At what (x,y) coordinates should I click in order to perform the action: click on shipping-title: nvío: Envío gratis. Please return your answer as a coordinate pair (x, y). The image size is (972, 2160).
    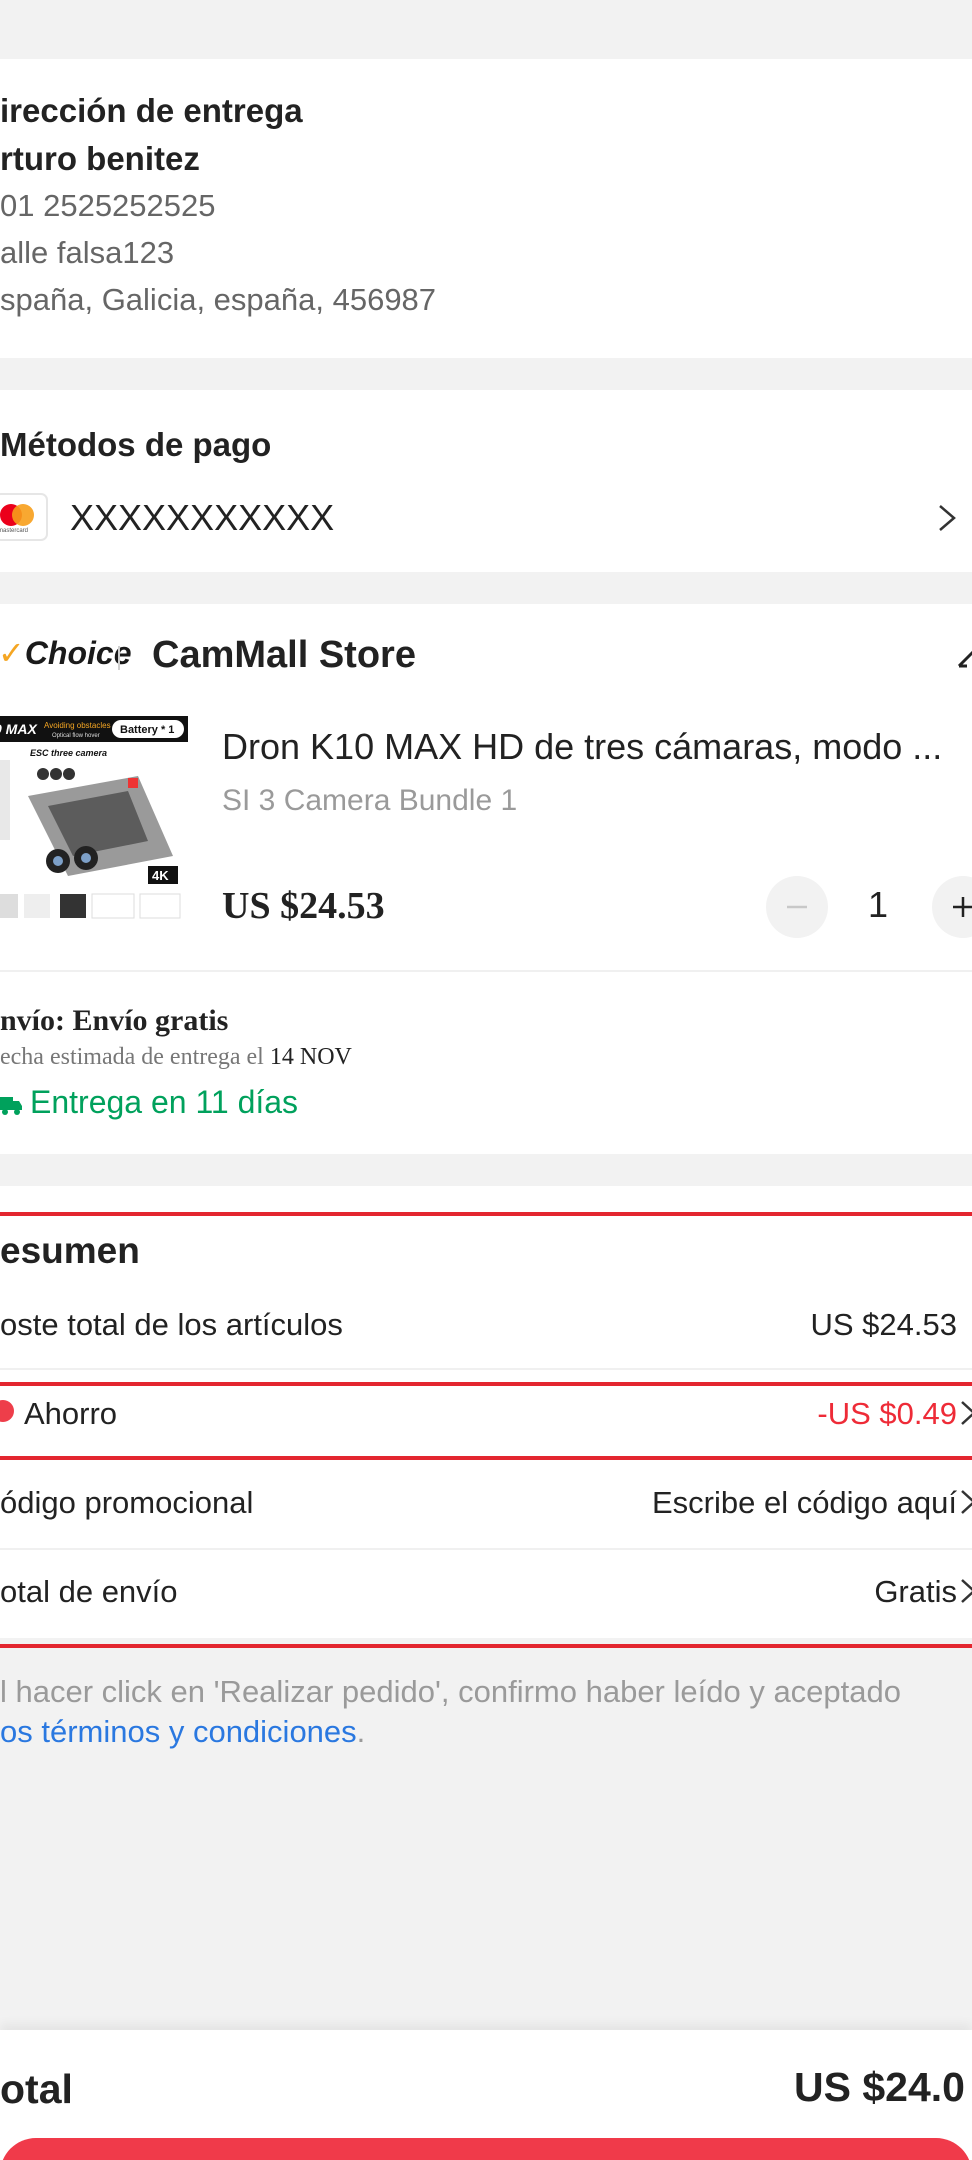
    Looking at the image, I should click on (114, 1021).